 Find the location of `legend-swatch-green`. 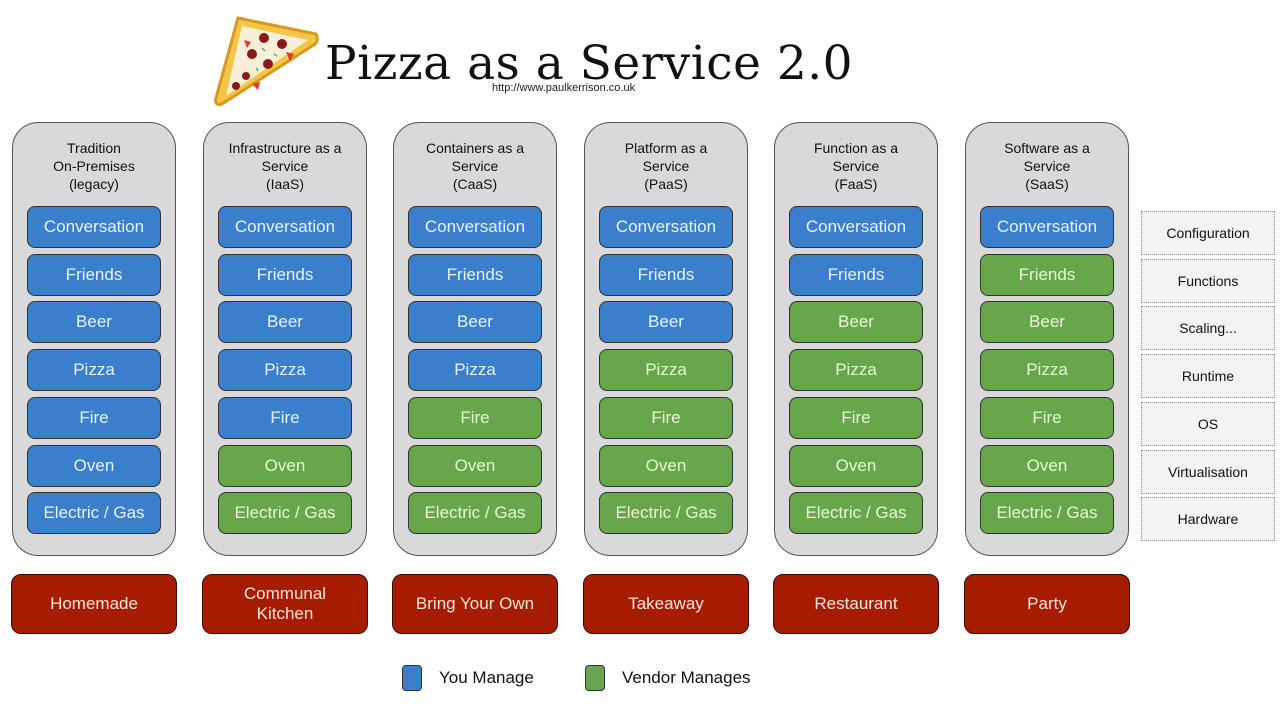

legend-swatch-green is located at coordinates (595, 678).